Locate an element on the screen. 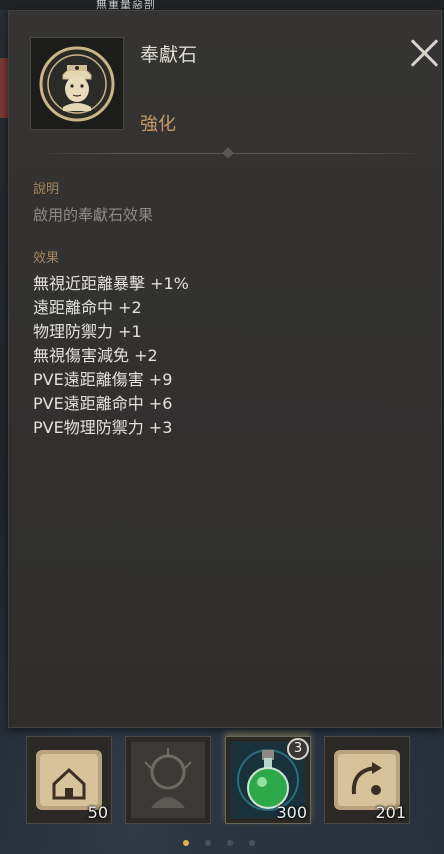  effect-item: 無視近距離暴擊 +1% is located at coordinates (111, 283).